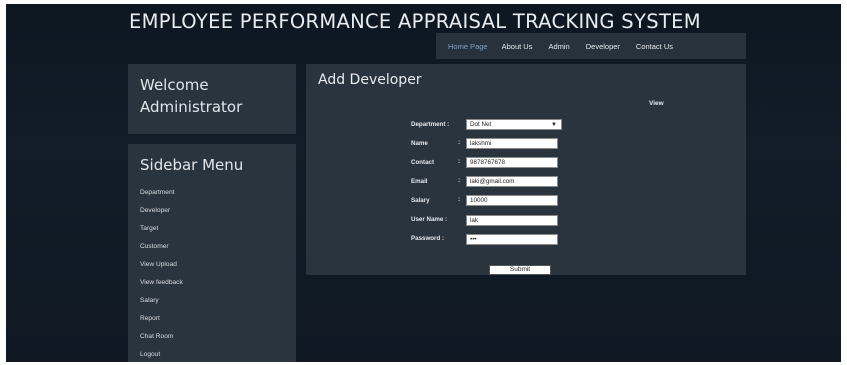 This screenshot has height=365, width=847. Describe the element at coordinates (419, 181) in the screenshot. I see `email-label: Email` at that location.